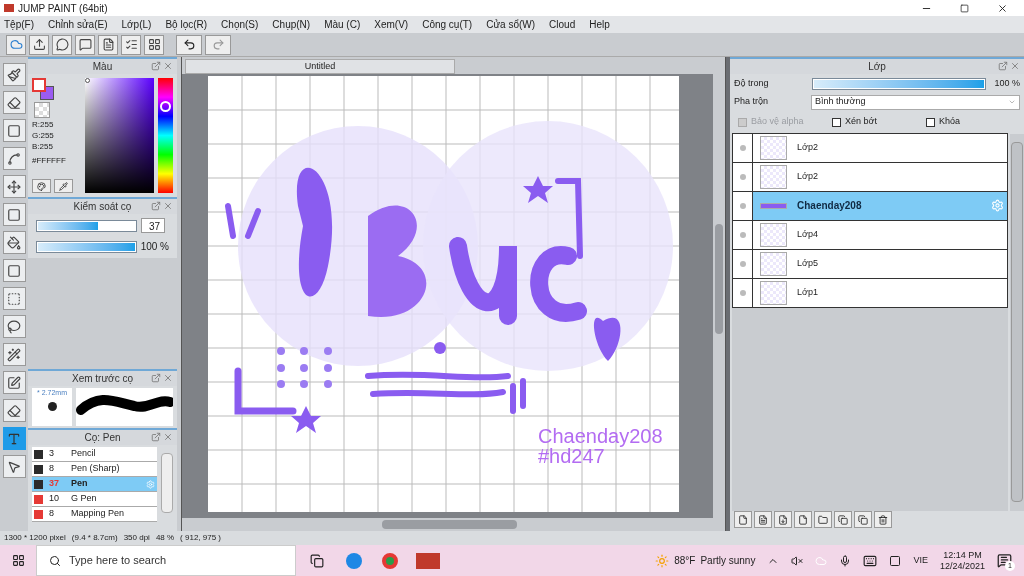 This screenshot has width=1024, height=576. What do you see at coordinates (94, 469) in the screenshot?
I see `brush-list-item: 8 Pen (Sharp)` at bounding box center [94, 469].